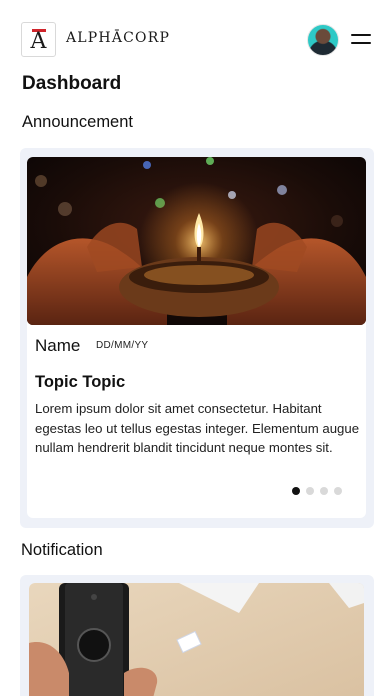 The height and width of the screenshot is (696, 392). I want to click on menu-line-bottom, so click(361, 43).